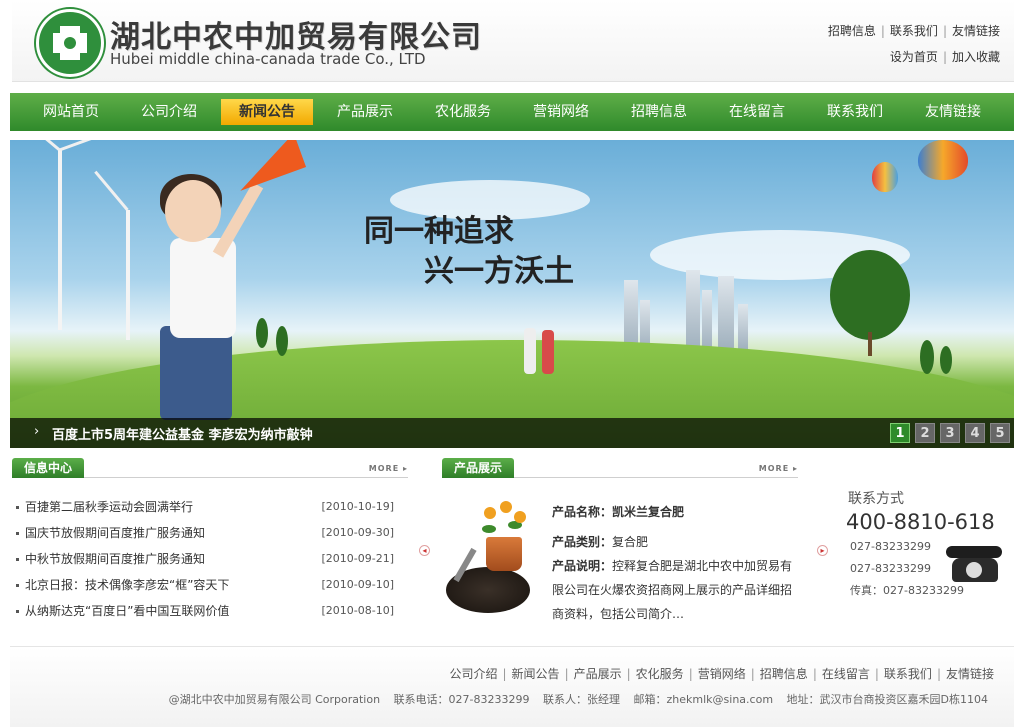 The height and width of the screenshot is (727, 1024). Describe the element at coordinates (975, 433) in the screenshot. I see `banner-page-4: 4` at that location.